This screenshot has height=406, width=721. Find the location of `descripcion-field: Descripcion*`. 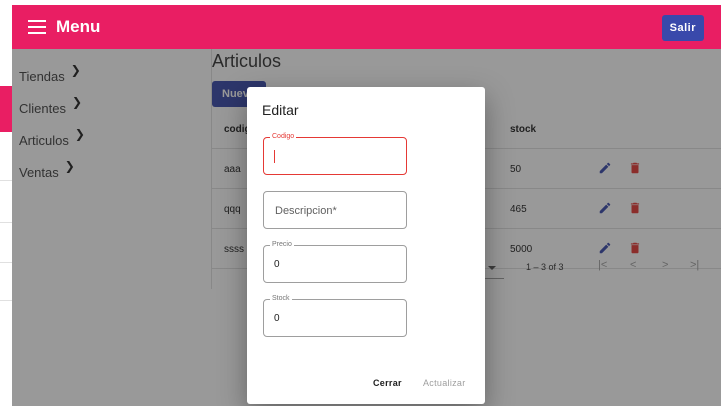

descripcion-field: Descripcion* is located at coordinates (335, 210).